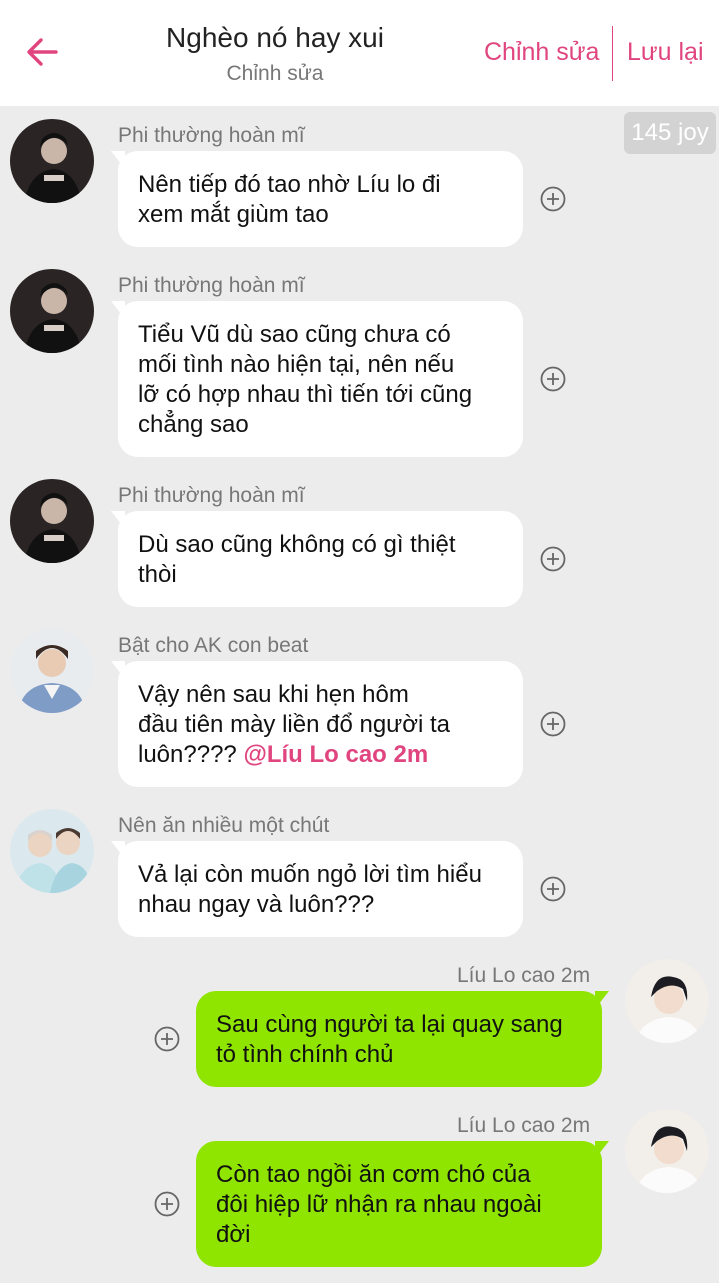 Image resolution: width=719 pixels, height=1283 pixels. What do you see at coordinates (665, 52) in the screenshot?
I see `save-button: Lưu lại` at bounding box center [665, 52].